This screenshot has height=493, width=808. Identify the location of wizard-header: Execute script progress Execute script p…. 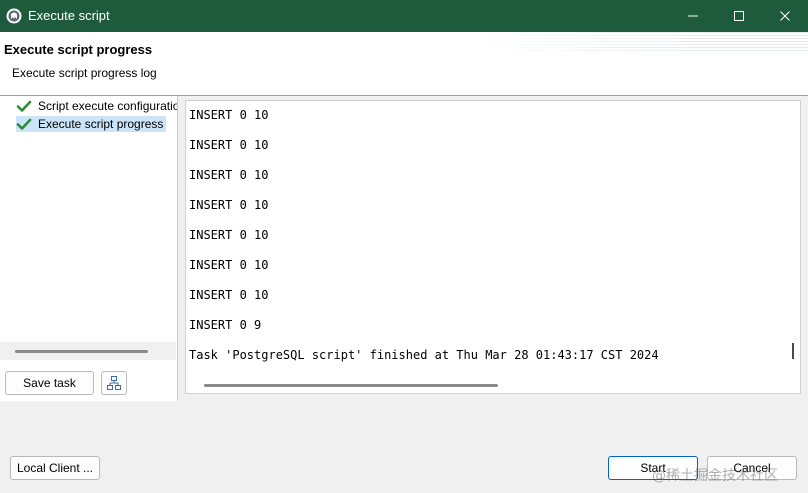
(404, 64).